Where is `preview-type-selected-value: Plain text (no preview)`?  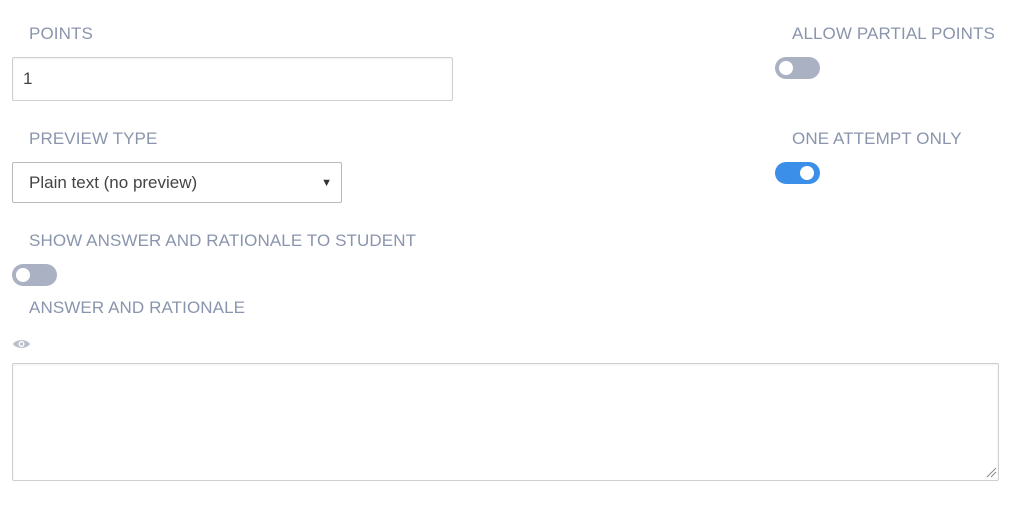 preview-type-selected-value: Plain text (no preview) is located at coordinates (113, 182).